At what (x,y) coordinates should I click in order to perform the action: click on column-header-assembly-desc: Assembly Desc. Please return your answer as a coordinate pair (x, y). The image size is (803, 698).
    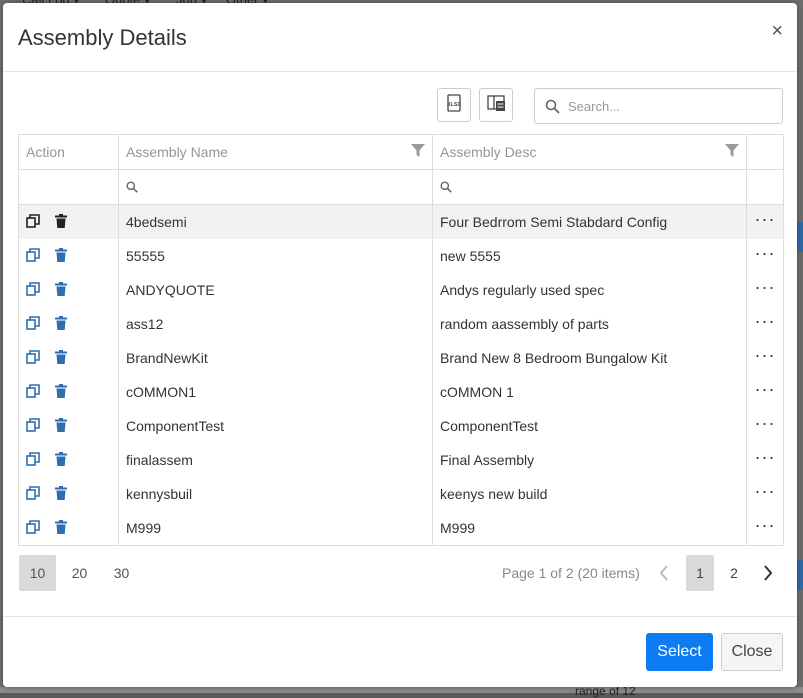
    Looking at the image, I should click on (590, 152).